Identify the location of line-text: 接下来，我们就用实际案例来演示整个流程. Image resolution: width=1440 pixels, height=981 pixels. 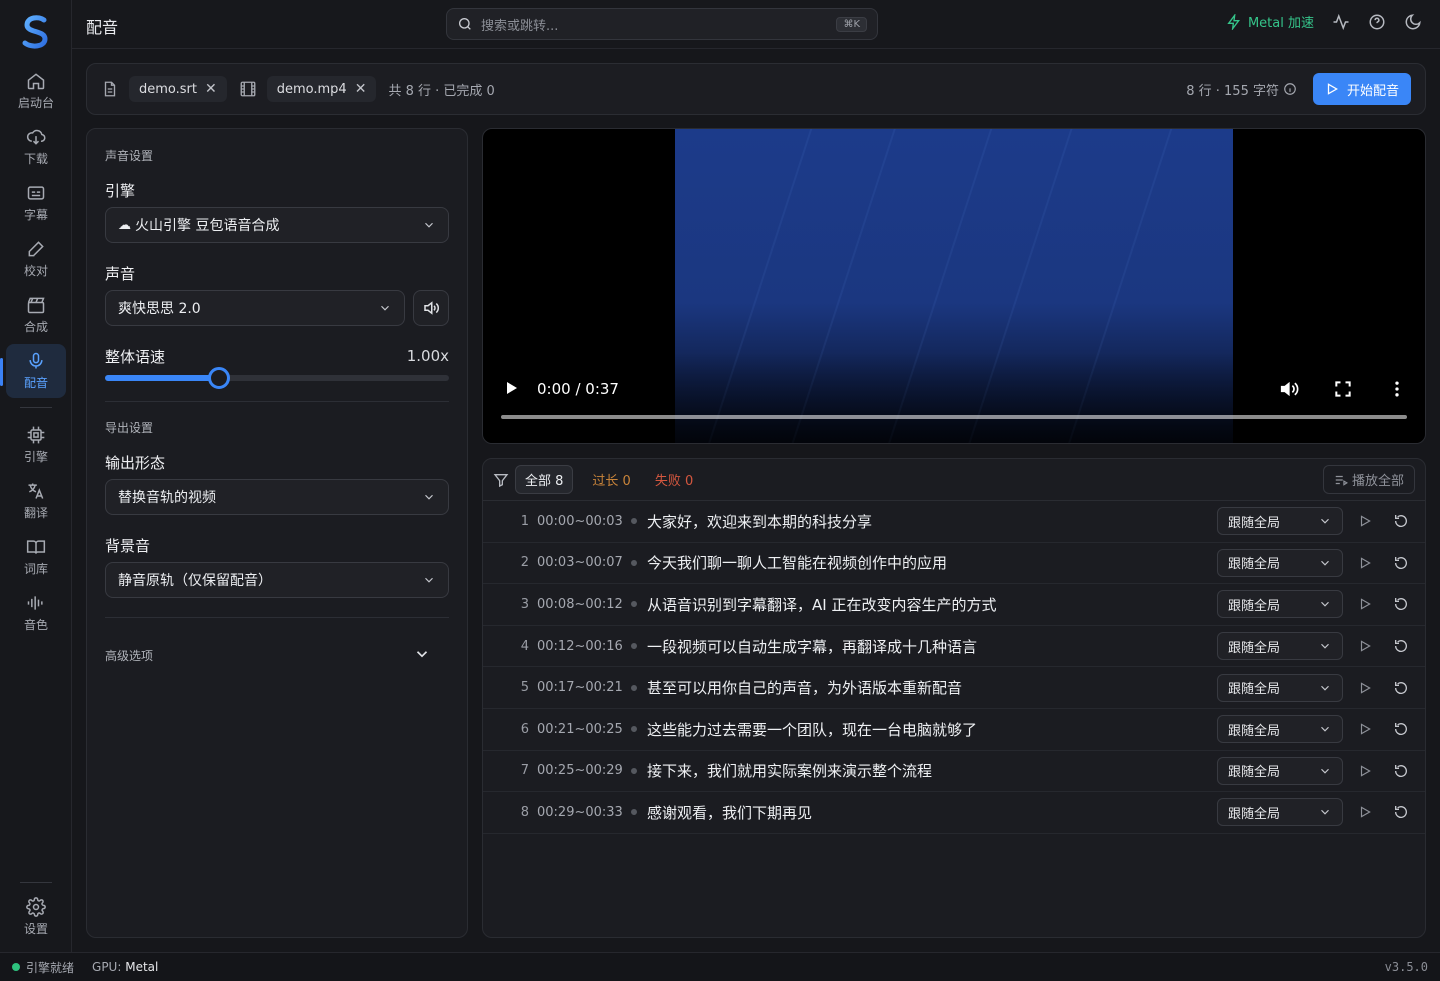
(932, 770).